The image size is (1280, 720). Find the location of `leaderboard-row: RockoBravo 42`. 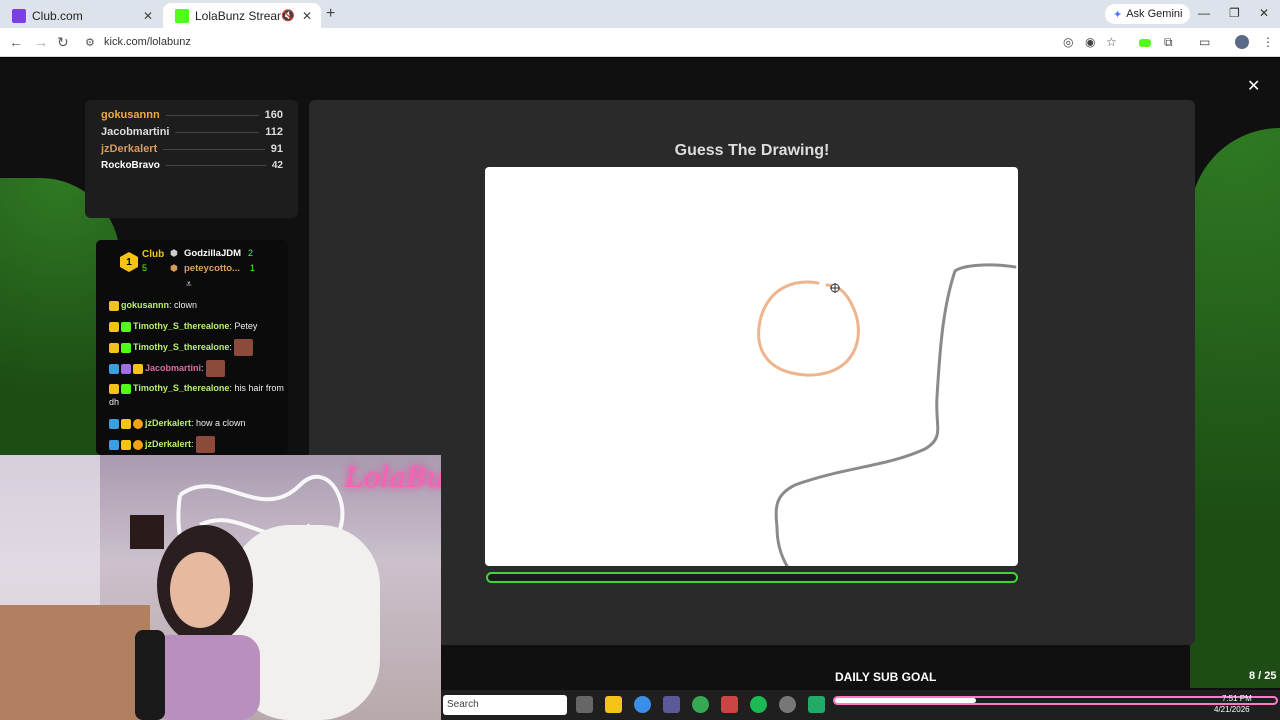

leaderboard-row: RockoBravo 42 is located at coordinates (192, 165).